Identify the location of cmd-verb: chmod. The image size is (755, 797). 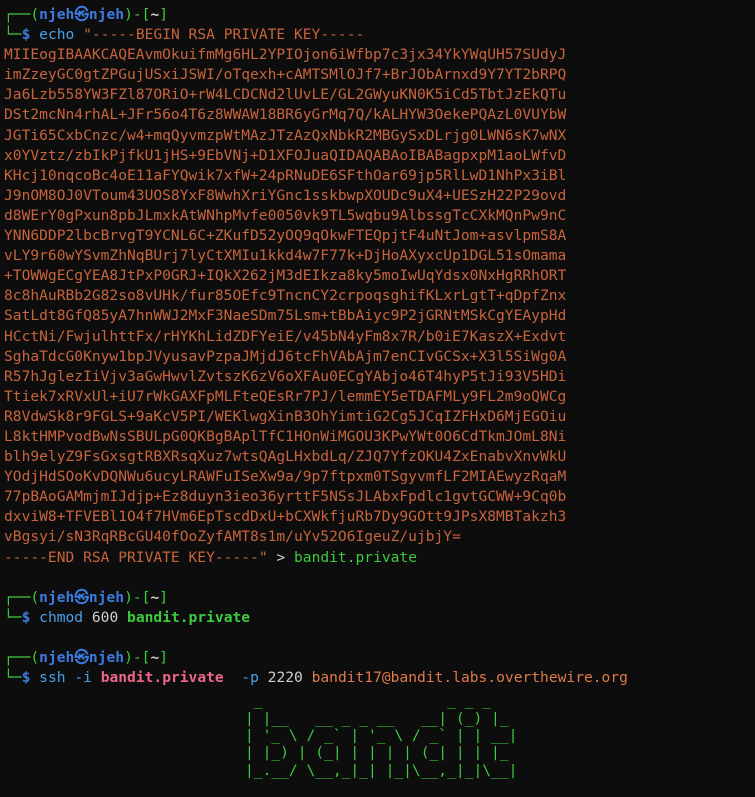
(61, 617).